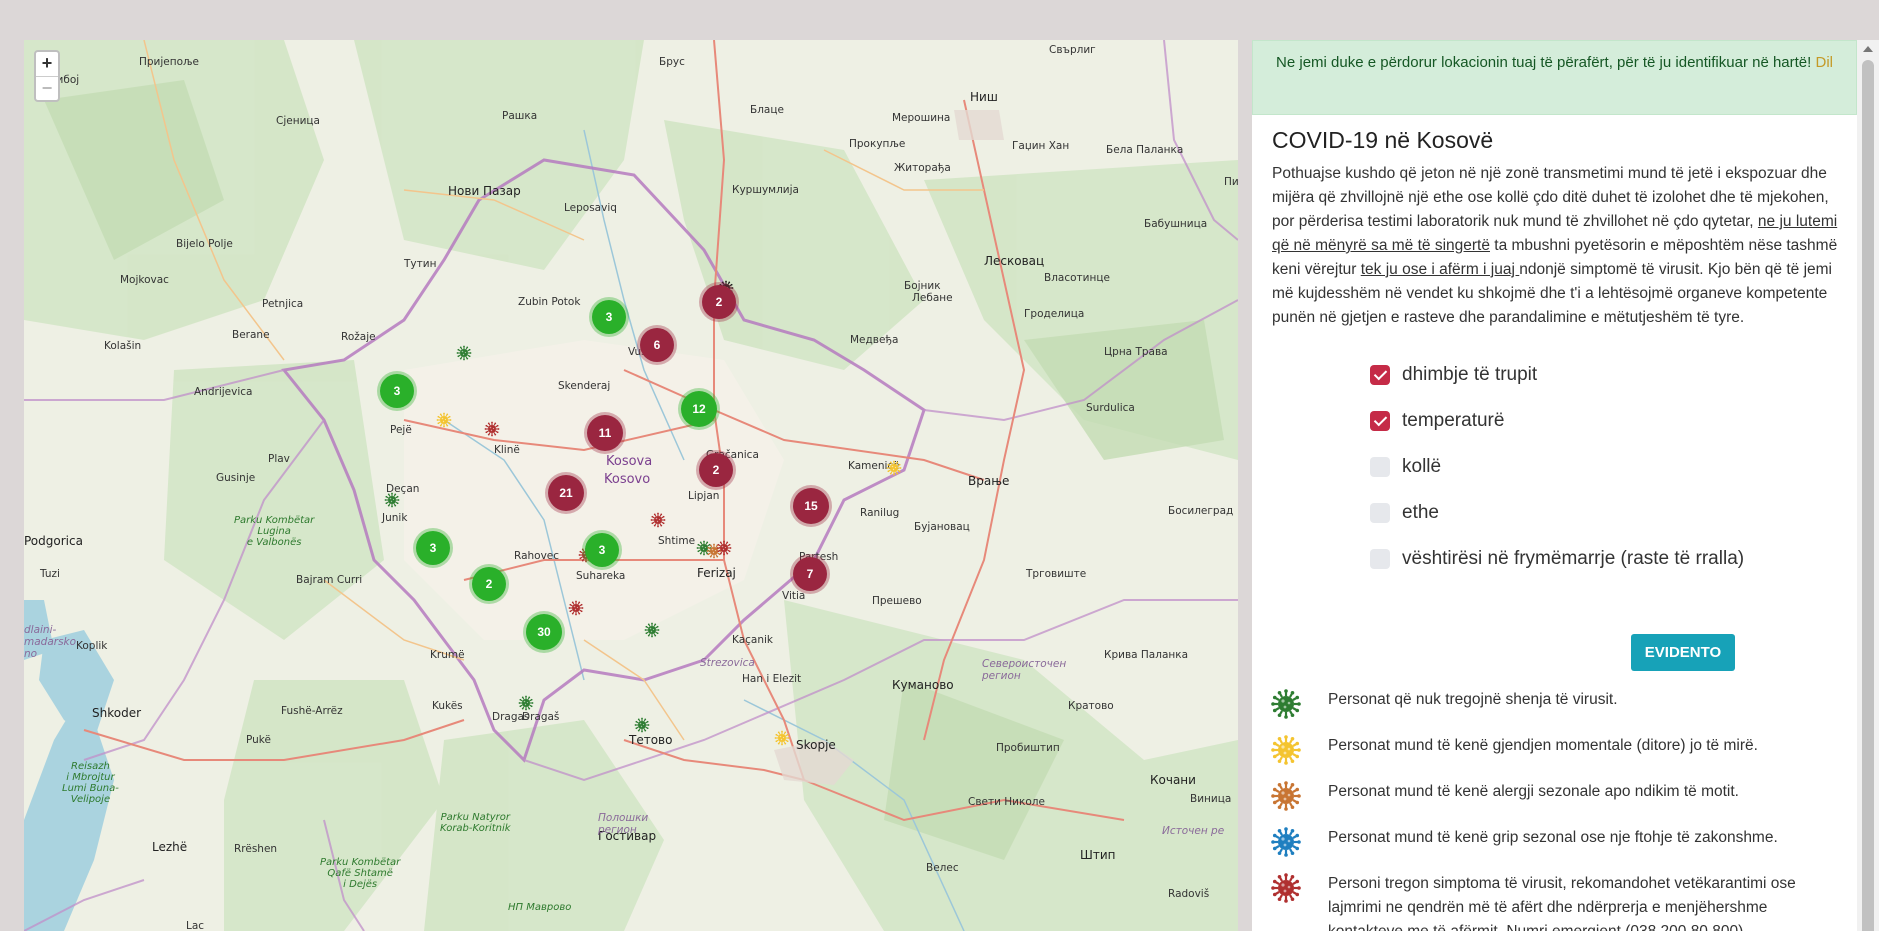  Describe the element at coordinates (251, 335) in the screenshot. I see `map-place-label: Berane` at that location.